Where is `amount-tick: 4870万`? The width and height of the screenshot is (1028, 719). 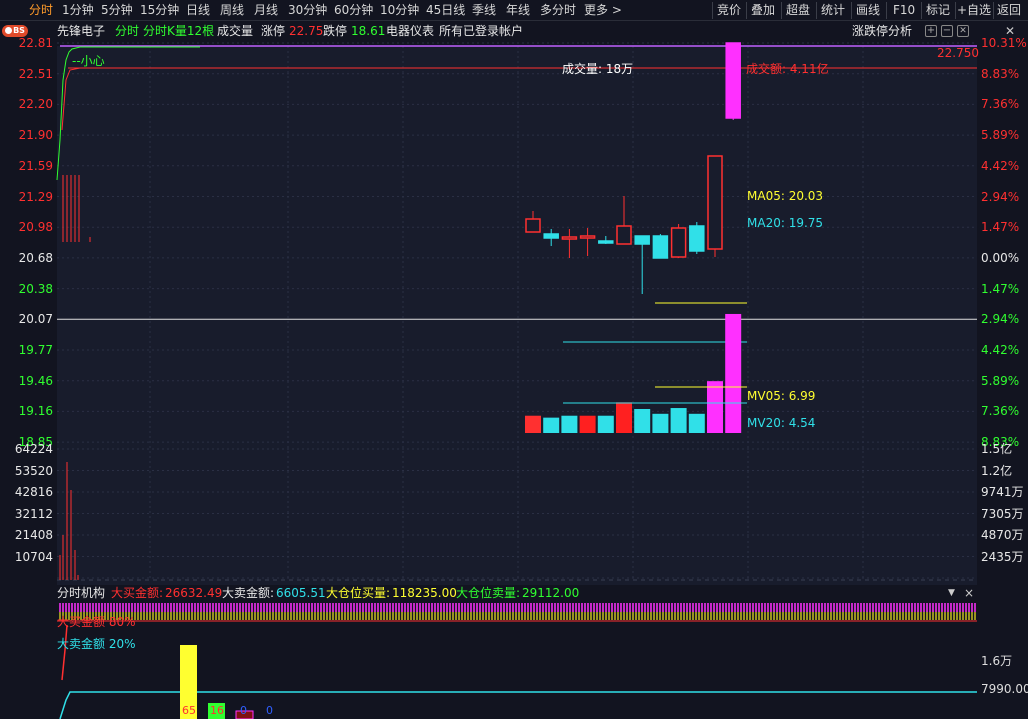
amount-tick: 4870万 is located at coordinates (1002, 535).